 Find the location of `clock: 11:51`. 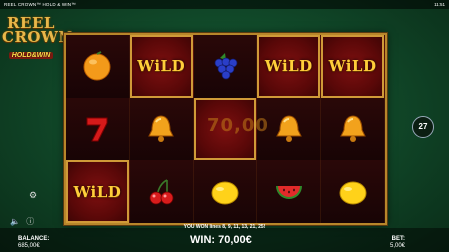

clock: 11:51 is located at coordinates (439, 4).